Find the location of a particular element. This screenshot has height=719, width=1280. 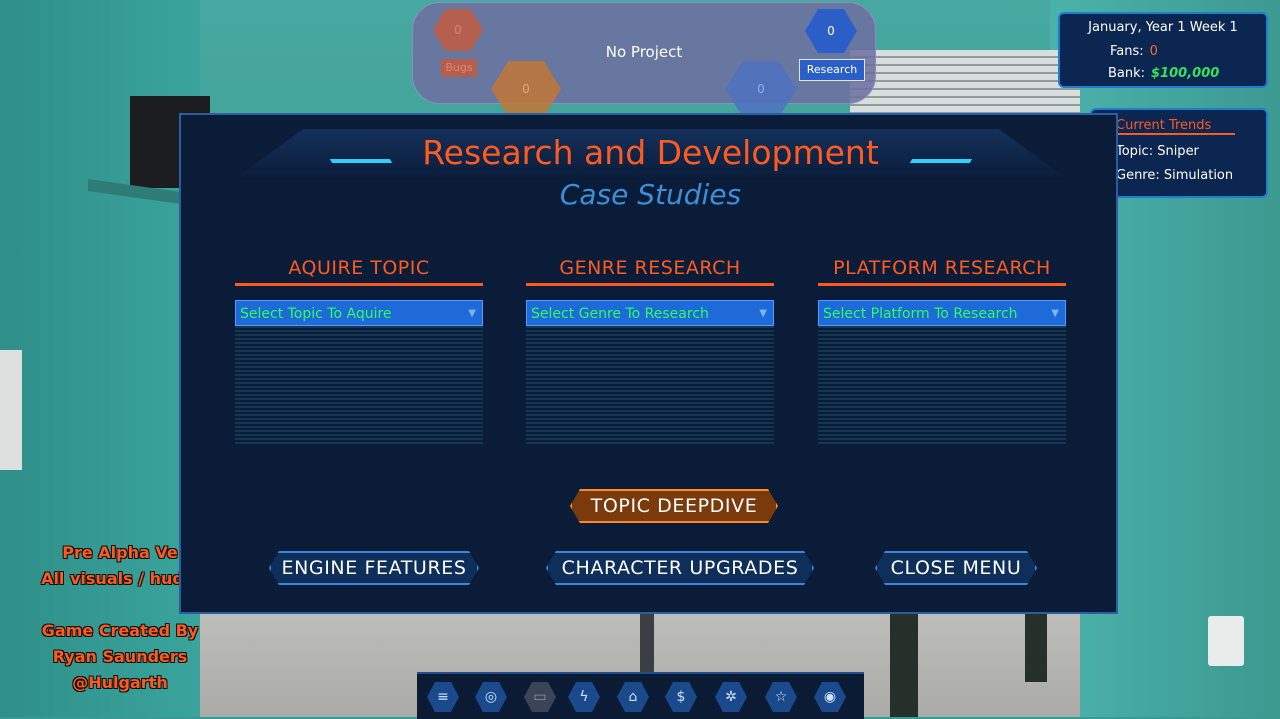

platform-select: Select Platform To Research ▼ is located at coordinates (942, 313).